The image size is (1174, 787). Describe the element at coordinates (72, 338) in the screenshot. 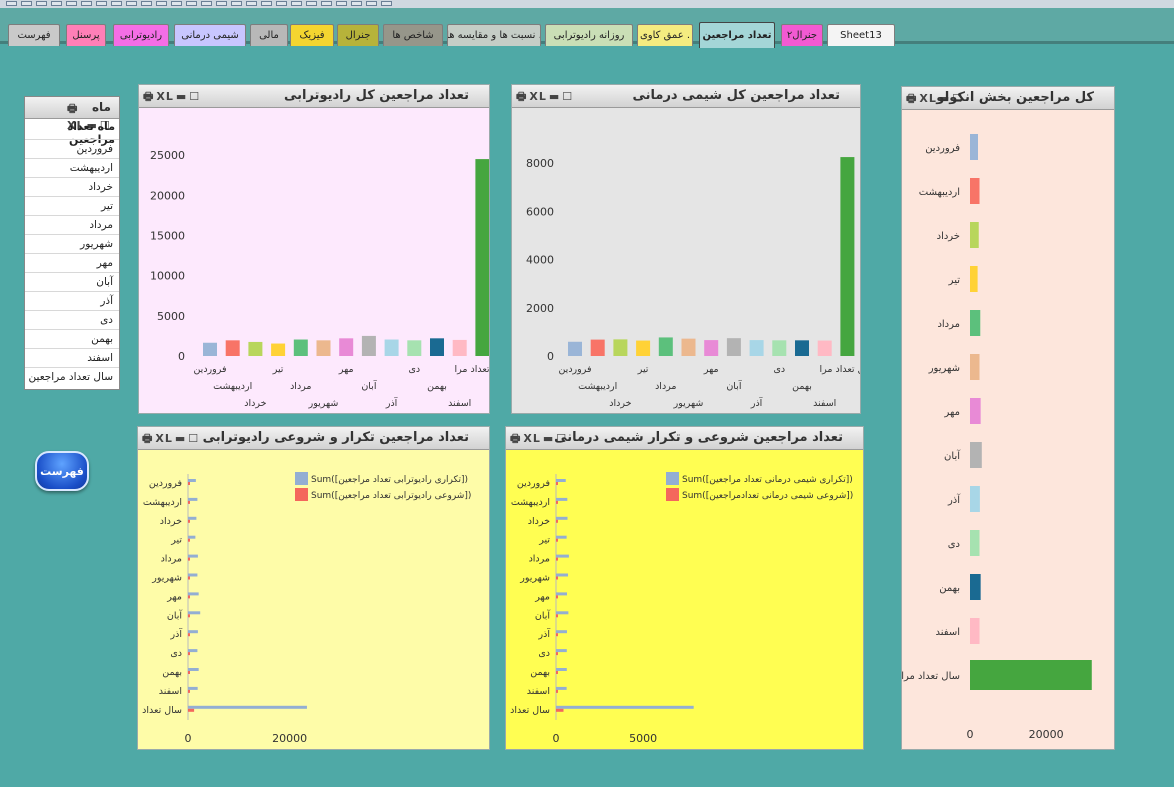

I see `listbox-item: بهمن` at that location.